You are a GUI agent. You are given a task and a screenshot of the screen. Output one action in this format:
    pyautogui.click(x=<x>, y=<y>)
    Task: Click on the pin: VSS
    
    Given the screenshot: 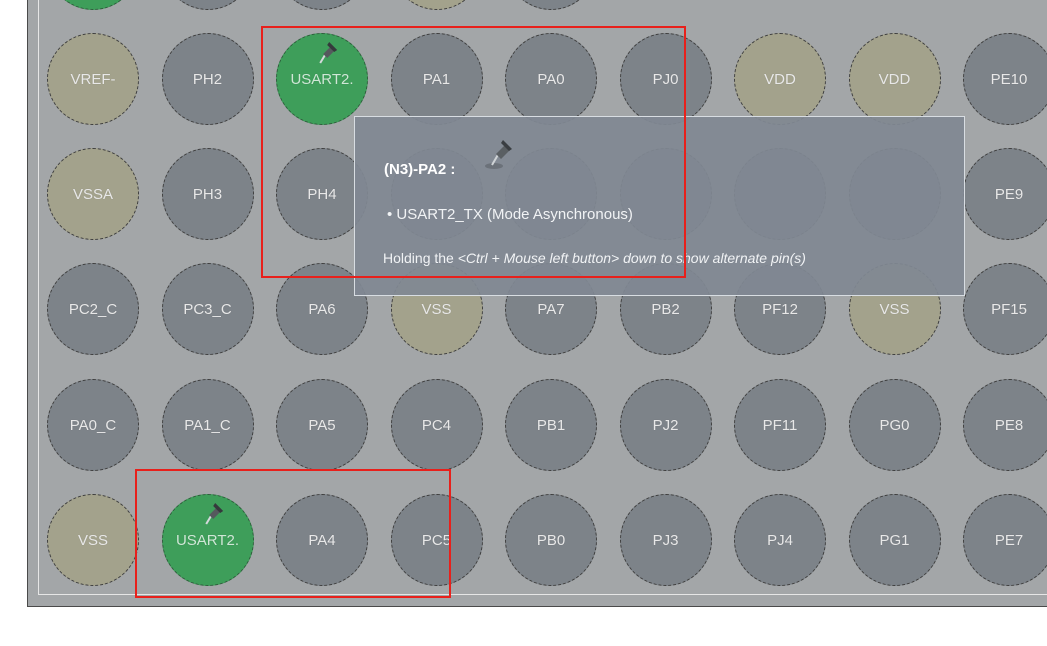 What is the action you would take?
    pyautogui.click(x=93, y=540)
    